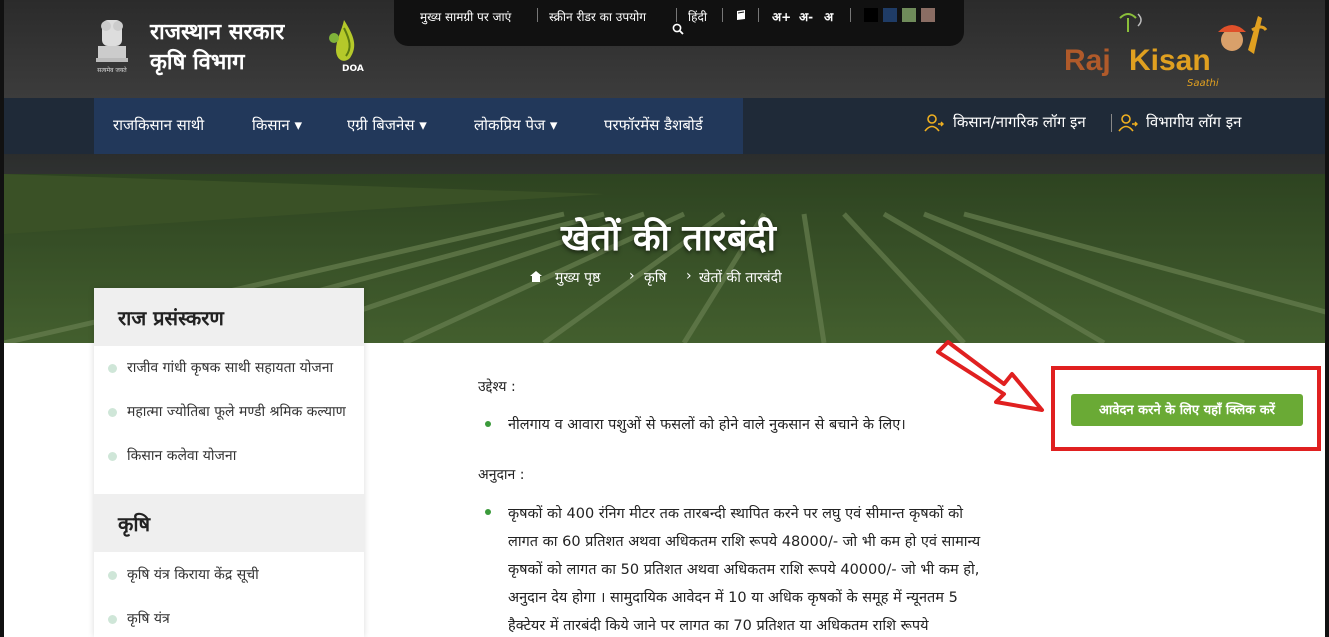  What do you see at coordinates (828, 16) in the screenshot?
I see `font-normal-button: अ` at bounding box center [828, 16].